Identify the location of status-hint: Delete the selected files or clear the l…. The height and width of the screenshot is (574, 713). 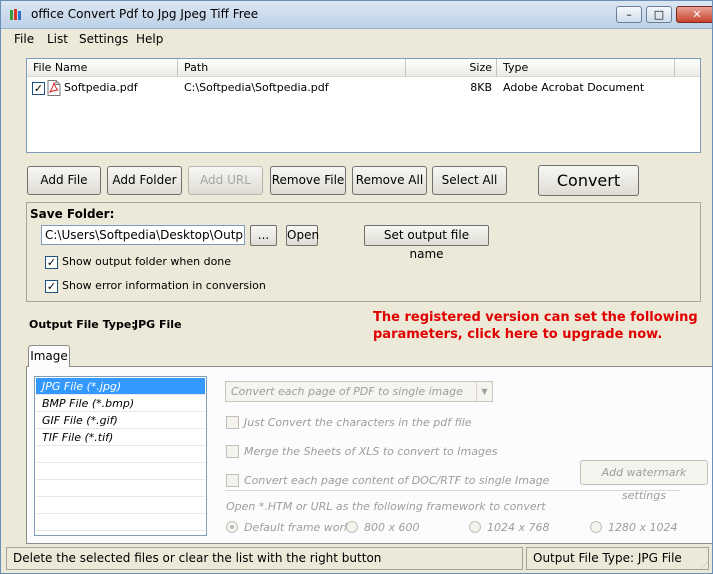
(264, 558).